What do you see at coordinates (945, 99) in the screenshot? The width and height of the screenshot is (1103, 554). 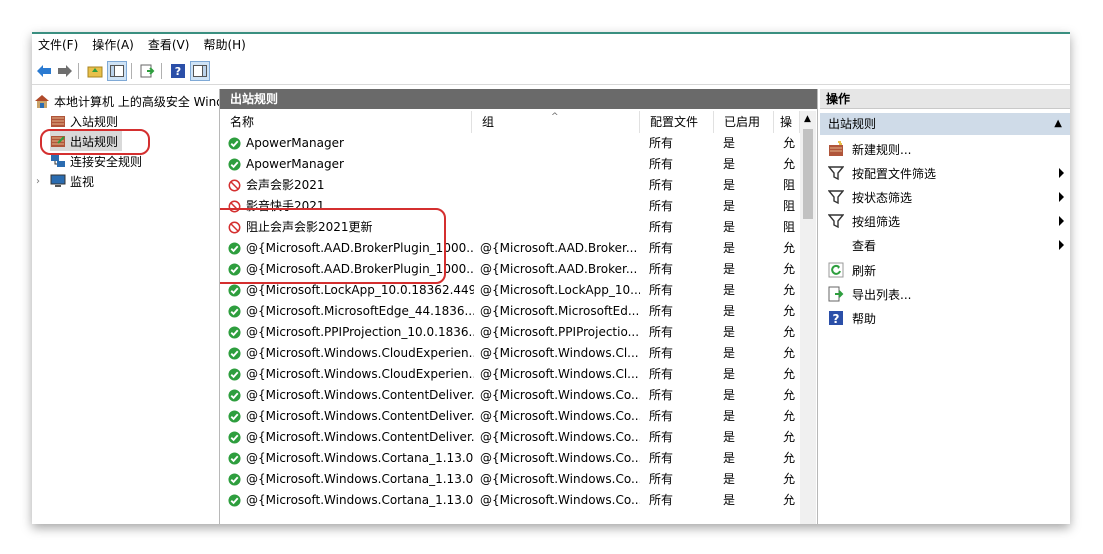 I see `actions-title: 操作` at bounding box center [945, 99].